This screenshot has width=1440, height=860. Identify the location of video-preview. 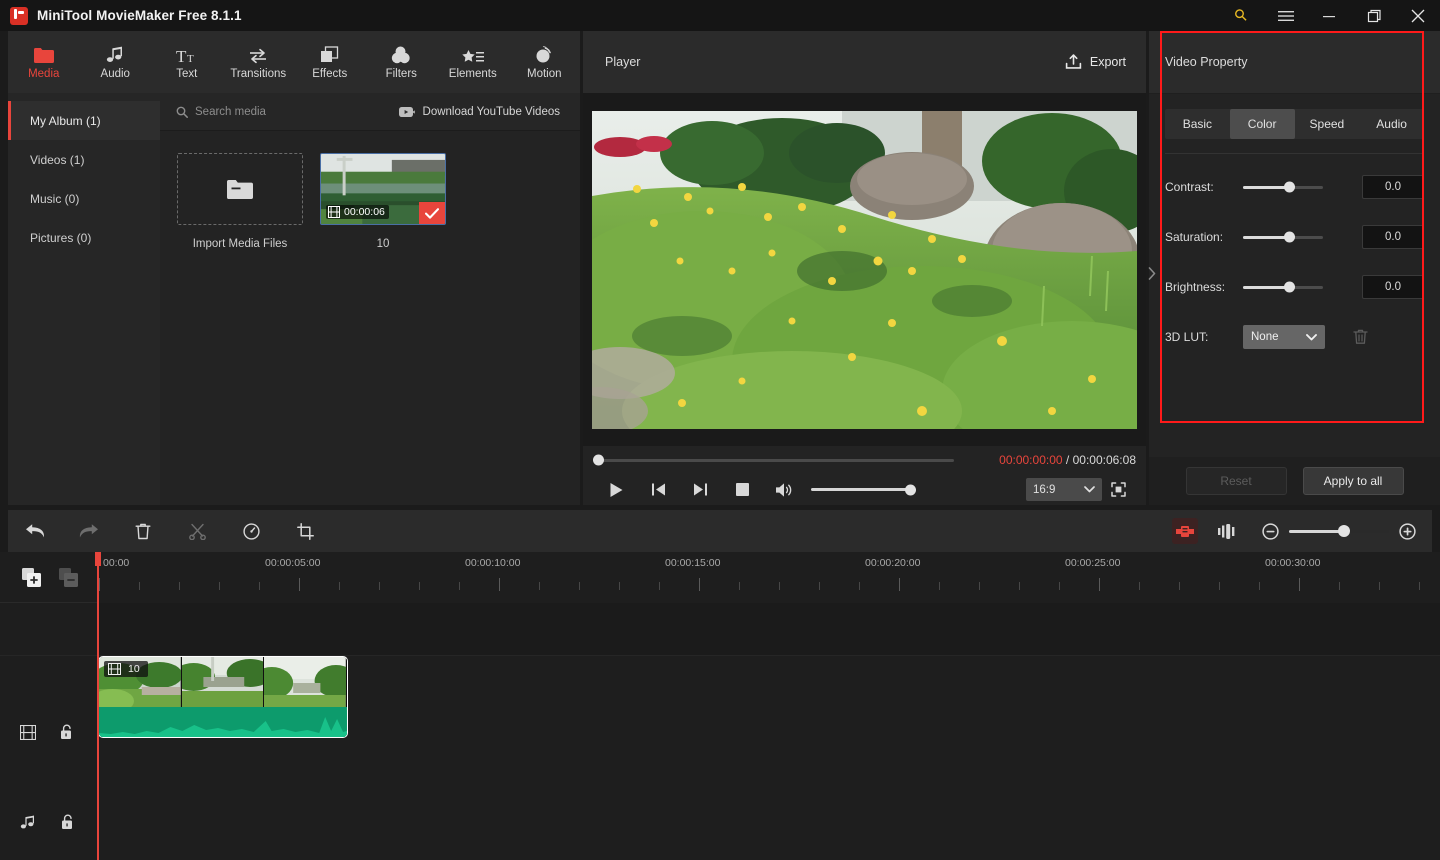
(864, 269).